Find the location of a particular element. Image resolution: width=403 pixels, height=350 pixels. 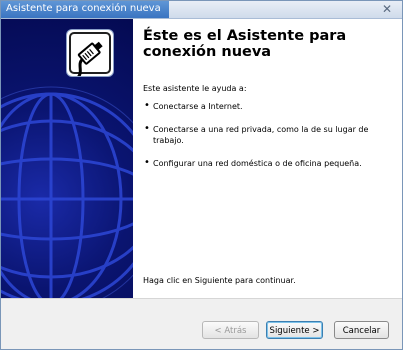

button-bar: < Atrás Siguiente > Cancelar is located at coordinates (201, 323).